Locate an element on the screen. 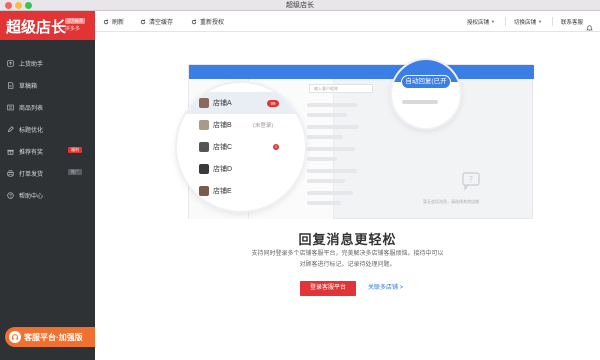 Image resolution: width=600 pixels, height=360 pixels. reauthorize-button: 重新授权 is located at coordinates (207, 21).